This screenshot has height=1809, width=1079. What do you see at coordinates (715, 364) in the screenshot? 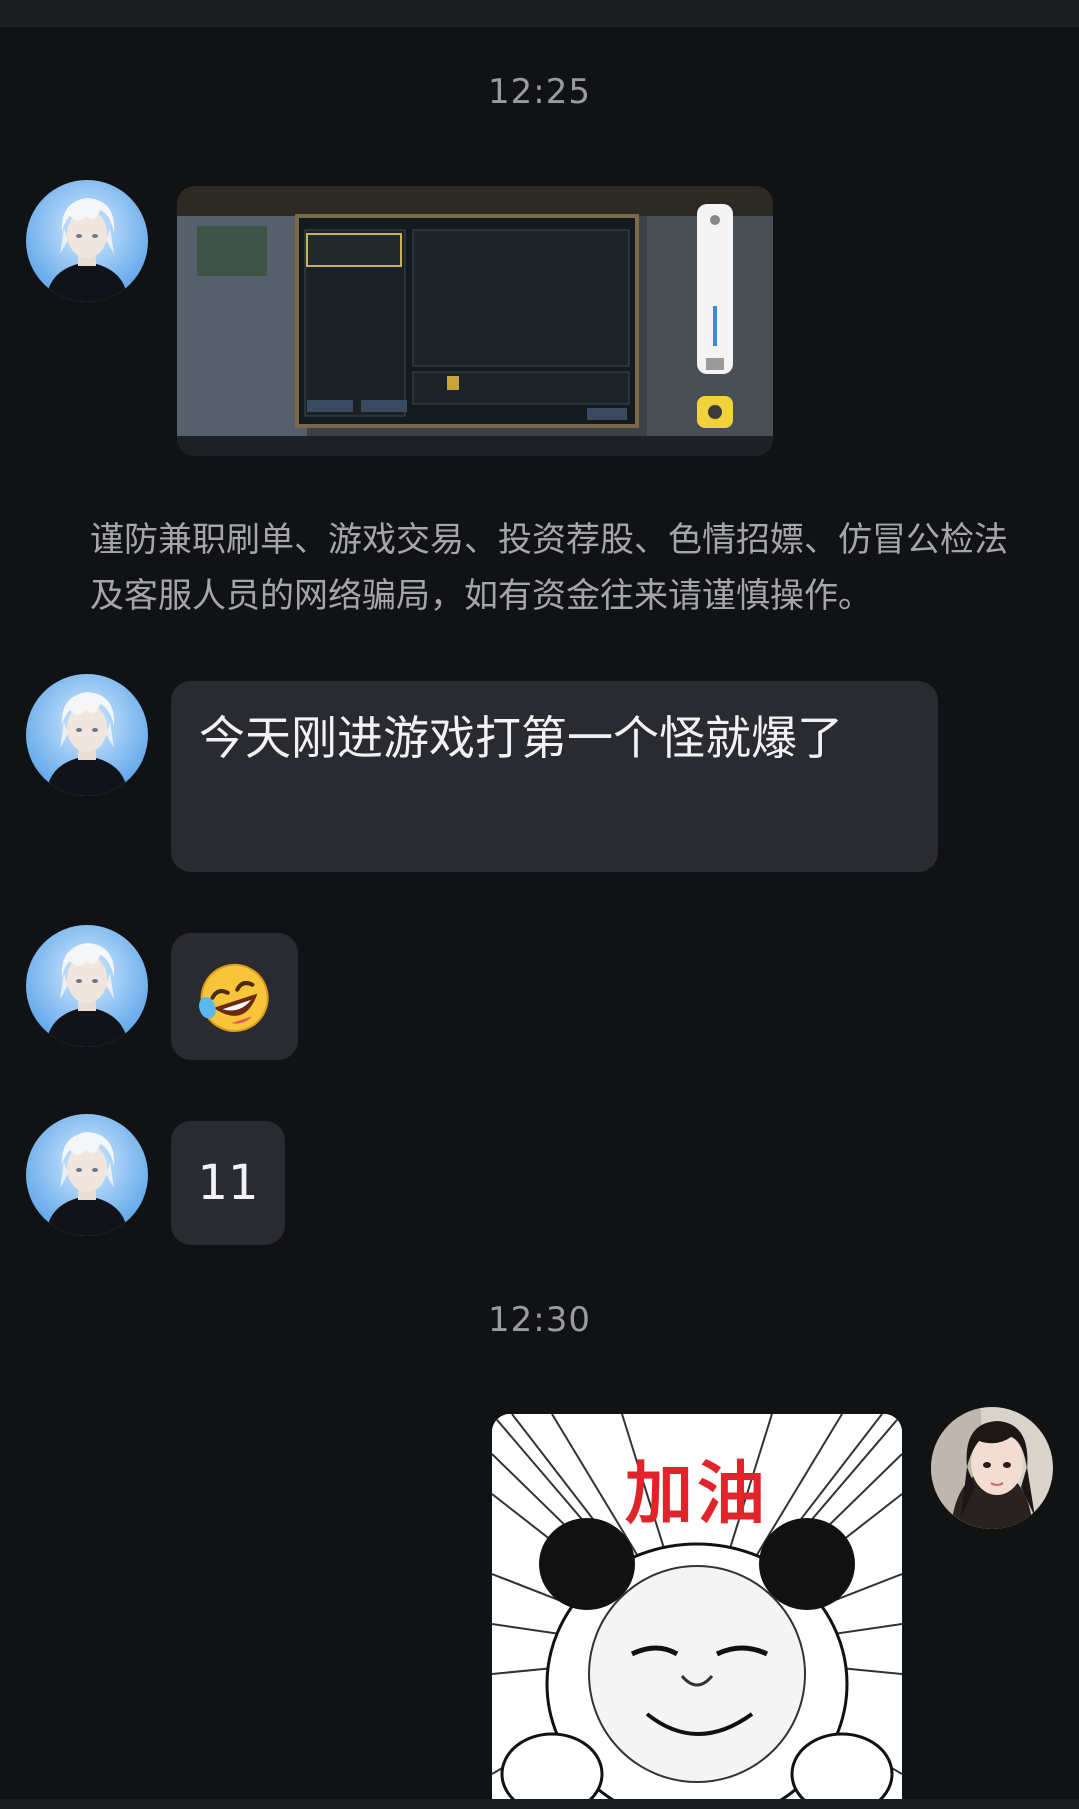
I see `speaker-icon` at bounding box center [715, 364].